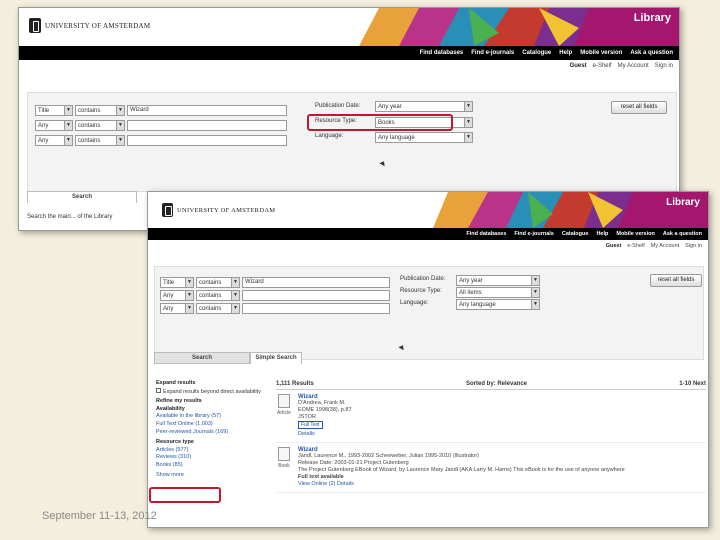 This screenshot has height=540, width=720. Describe the element at coordinates (325, 434) in the screenshot. I see `details-link: Details` at that location.